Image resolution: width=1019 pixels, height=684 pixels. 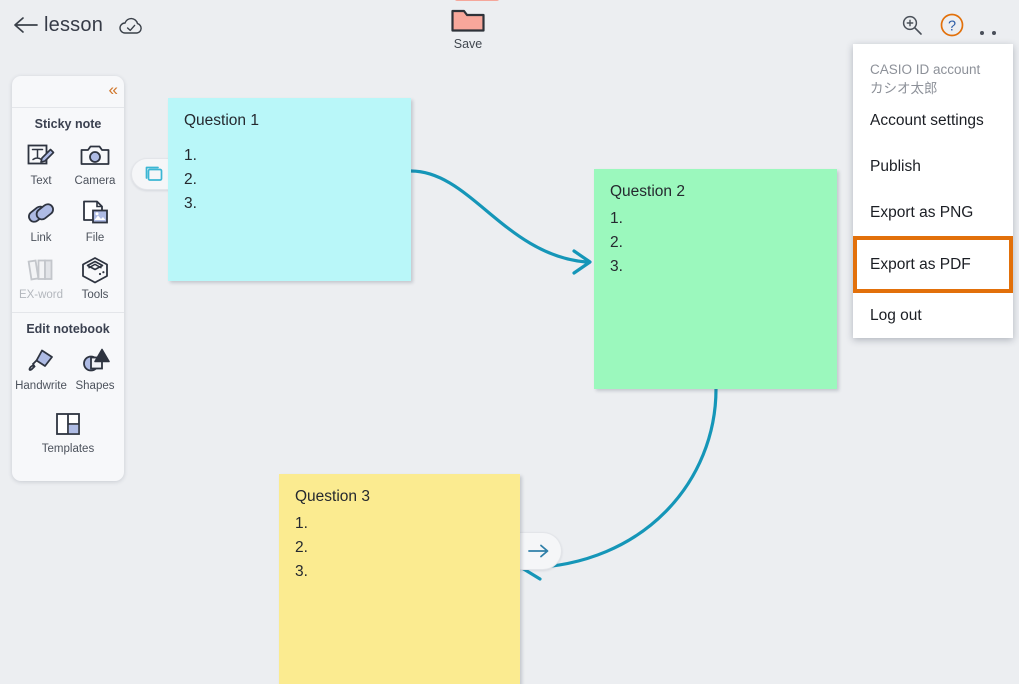 What do you see at coordinates (221, 120) in the screenshot?
I see `note-title: Question 1` at bounding box center [221, 120].